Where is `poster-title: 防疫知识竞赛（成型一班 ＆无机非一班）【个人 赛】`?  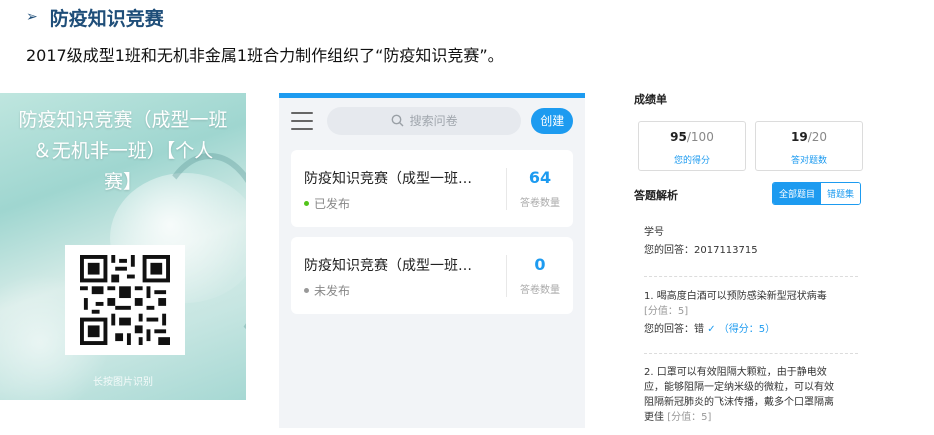
poster-title: 防疫知识竞赛（成型一班 ＆无机非一班）【个人 赛】 is located at coordinates (123, 151).